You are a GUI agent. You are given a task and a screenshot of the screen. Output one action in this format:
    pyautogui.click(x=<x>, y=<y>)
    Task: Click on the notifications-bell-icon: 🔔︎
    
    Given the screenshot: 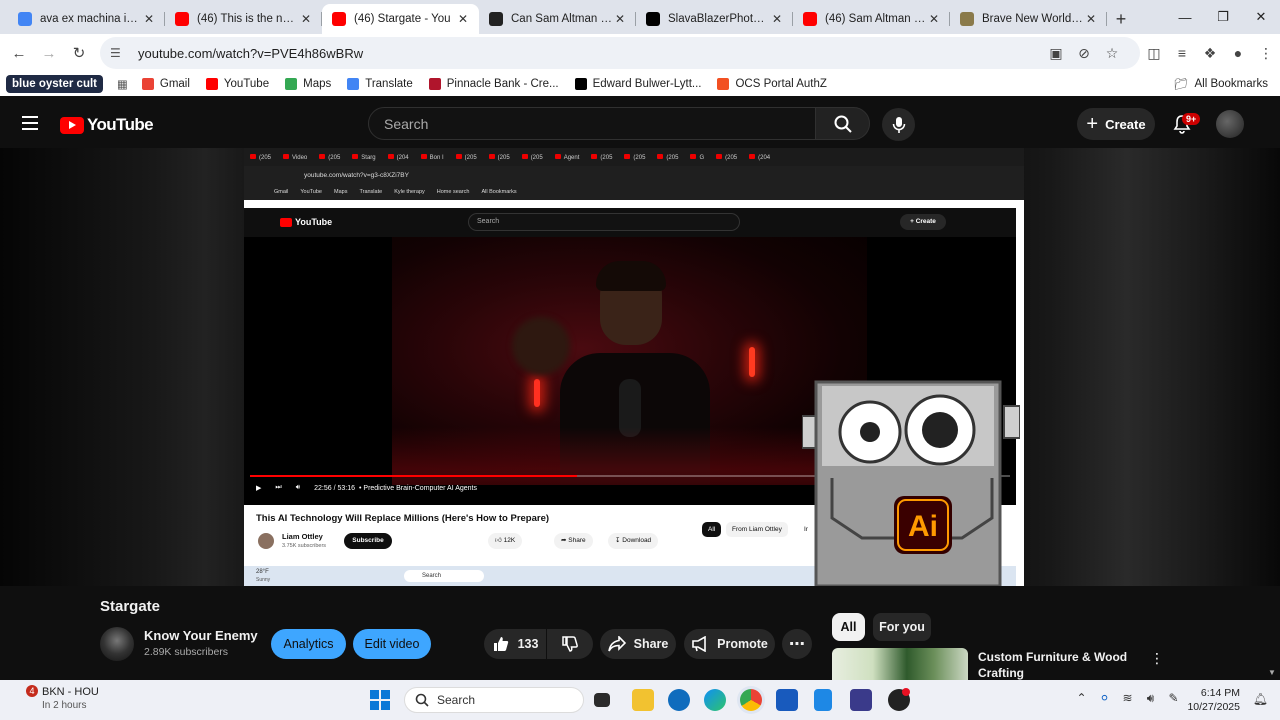 What is the action you would take?
    pyautogui.click(x=1260, y=699)
    